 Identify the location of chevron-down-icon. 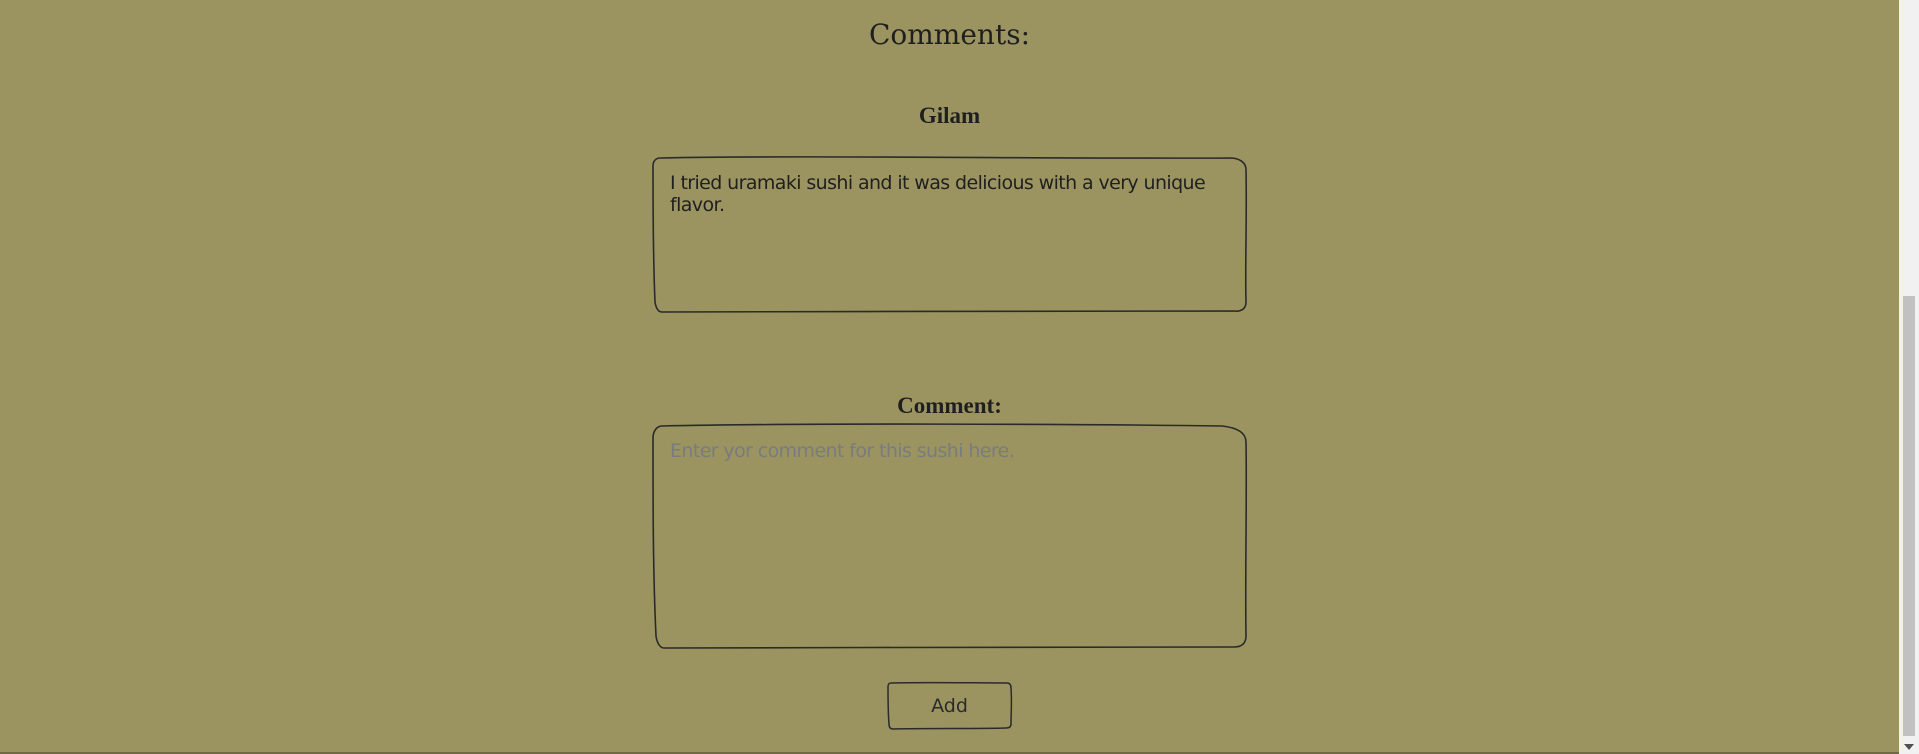
(1909, 747).